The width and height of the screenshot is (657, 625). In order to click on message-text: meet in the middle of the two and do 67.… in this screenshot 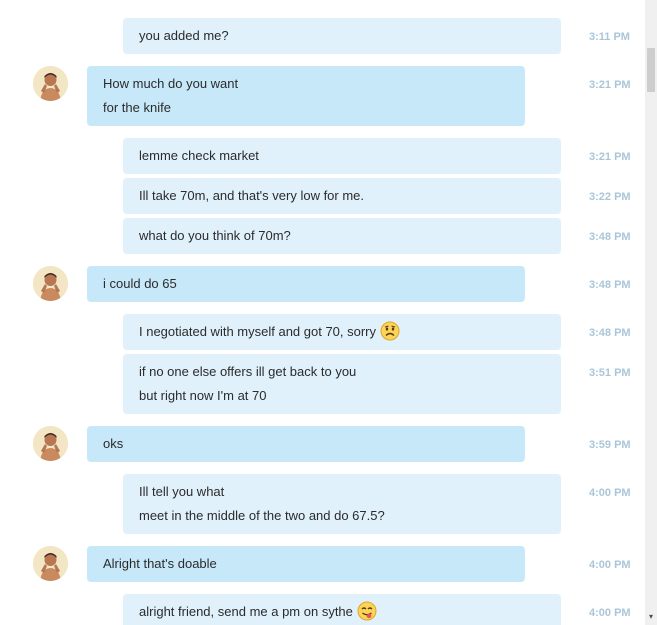, I will do `click(262, 515)`.